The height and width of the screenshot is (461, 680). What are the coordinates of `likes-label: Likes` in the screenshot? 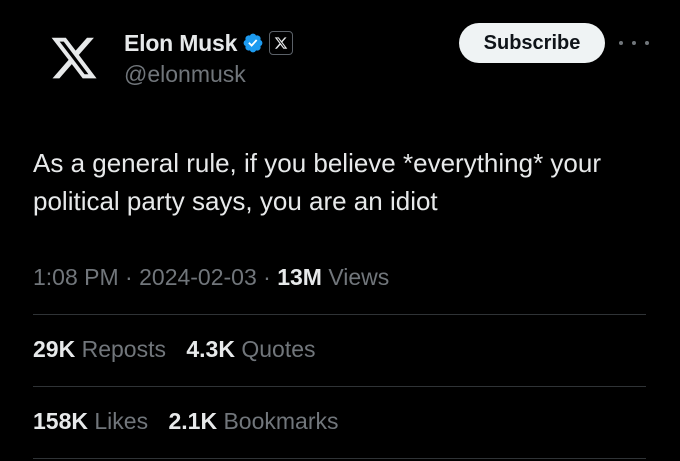 It's located at (121, 421).